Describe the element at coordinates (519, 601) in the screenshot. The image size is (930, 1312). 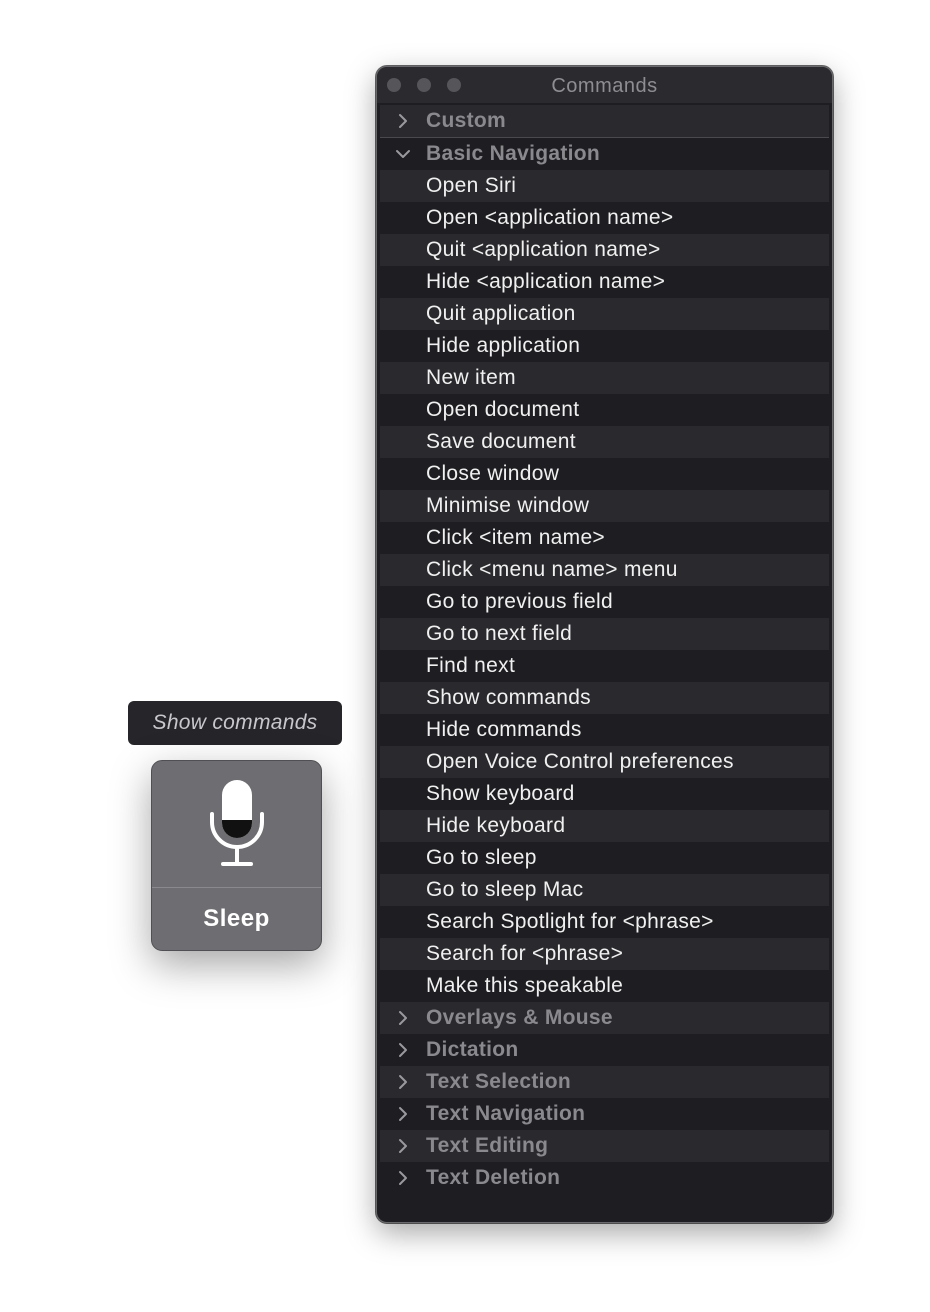
I see `command-label: Go to previous field` at that location.